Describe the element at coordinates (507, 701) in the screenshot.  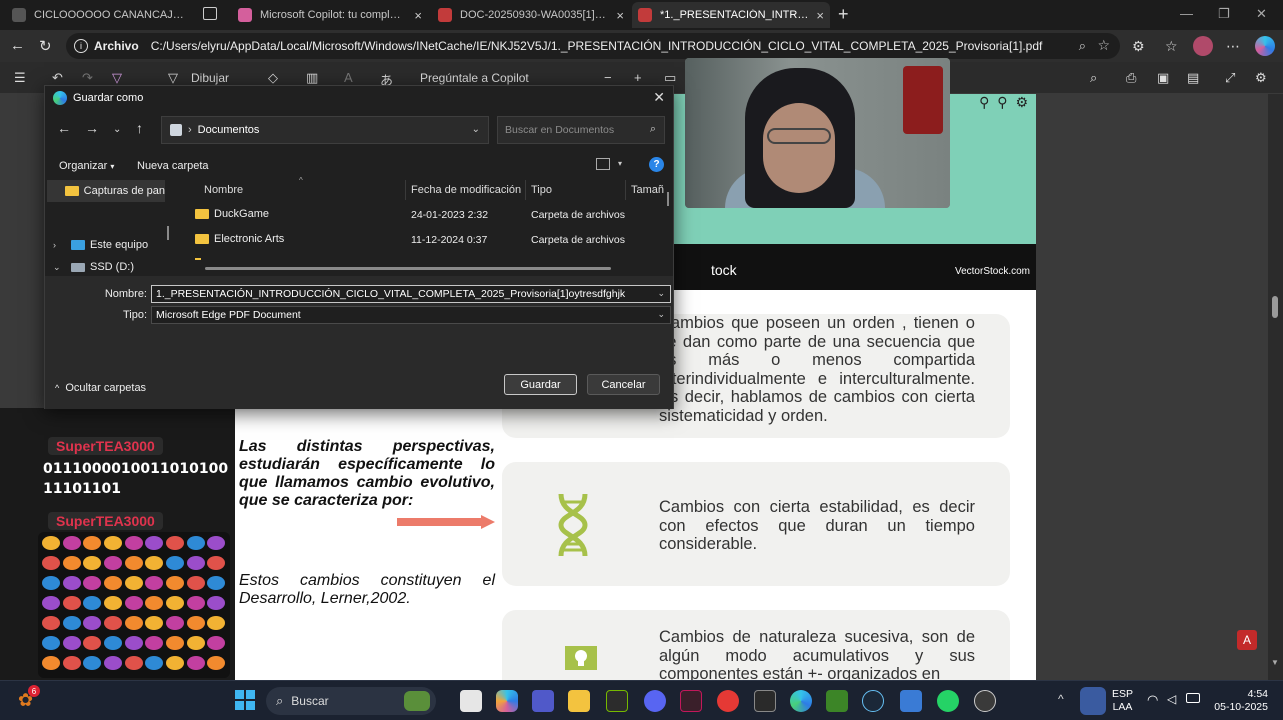
I see `copilot-taskbar-icon` at that location.